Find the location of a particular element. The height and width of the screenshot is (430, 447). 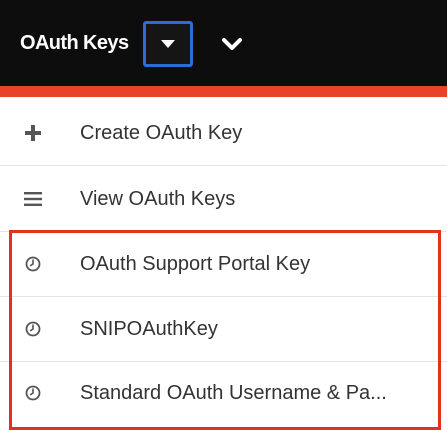

chevron-down-icon is located at coordinates (232, 44).